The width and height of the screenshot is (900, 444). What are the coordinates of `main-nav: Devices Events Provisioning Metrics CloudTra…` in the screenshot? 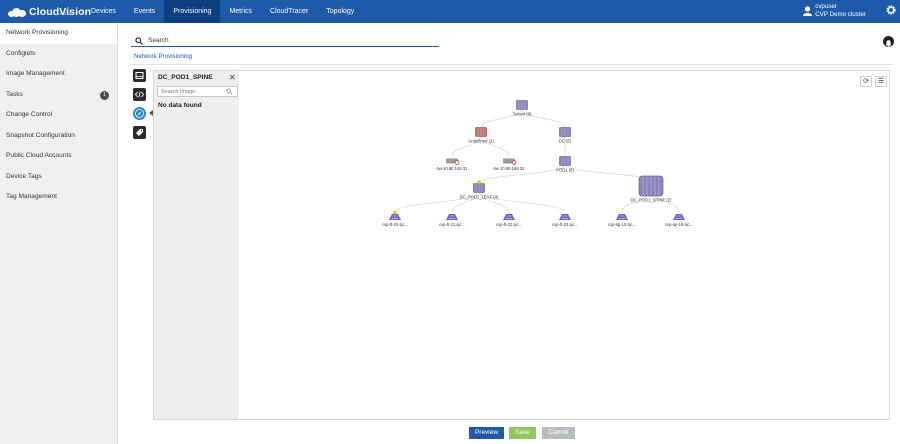 It's located at (222, 11).